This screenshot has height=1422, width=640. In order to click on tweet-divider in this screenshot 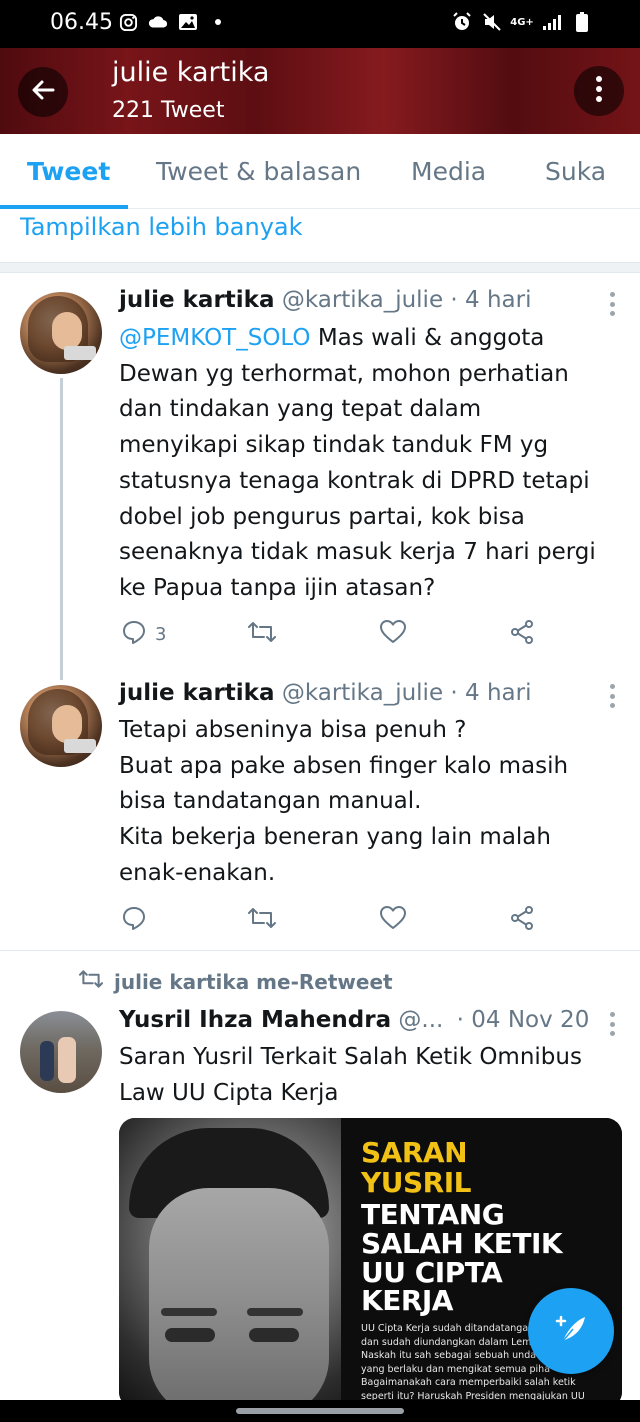, I will do `click(320, 950)`.